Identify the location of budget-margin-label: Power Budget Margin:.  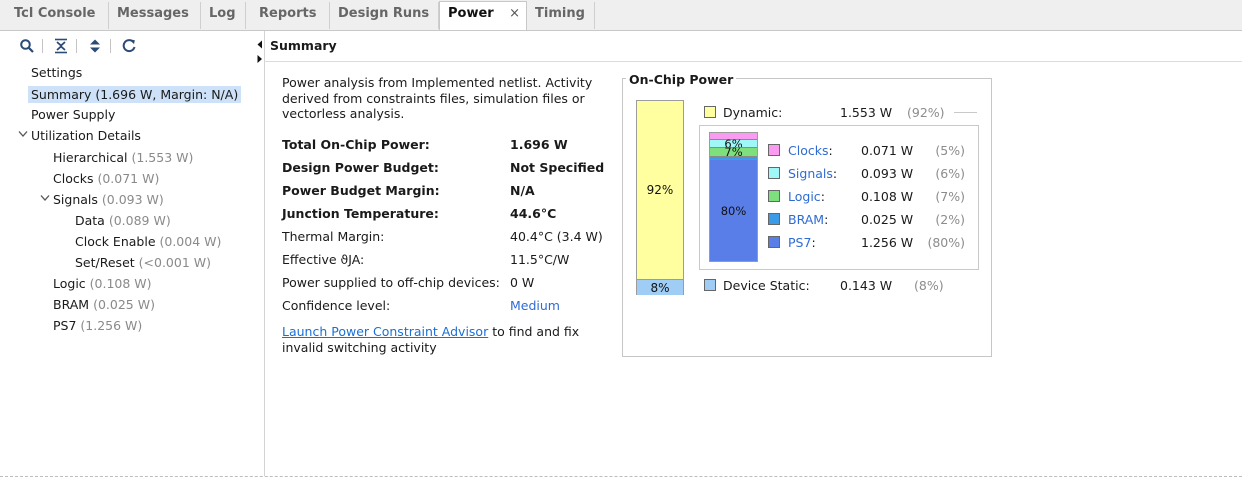
(361, 190).